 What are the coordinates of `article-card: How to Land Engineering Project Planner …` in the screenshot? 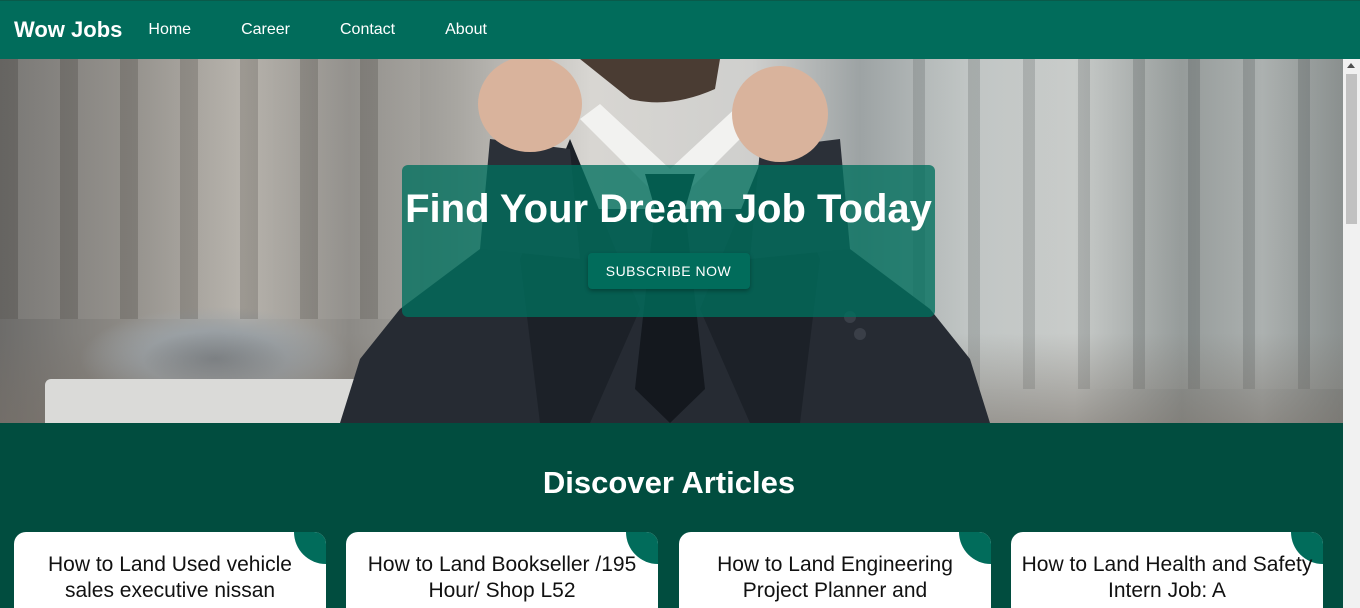 It's located at (835, 570).